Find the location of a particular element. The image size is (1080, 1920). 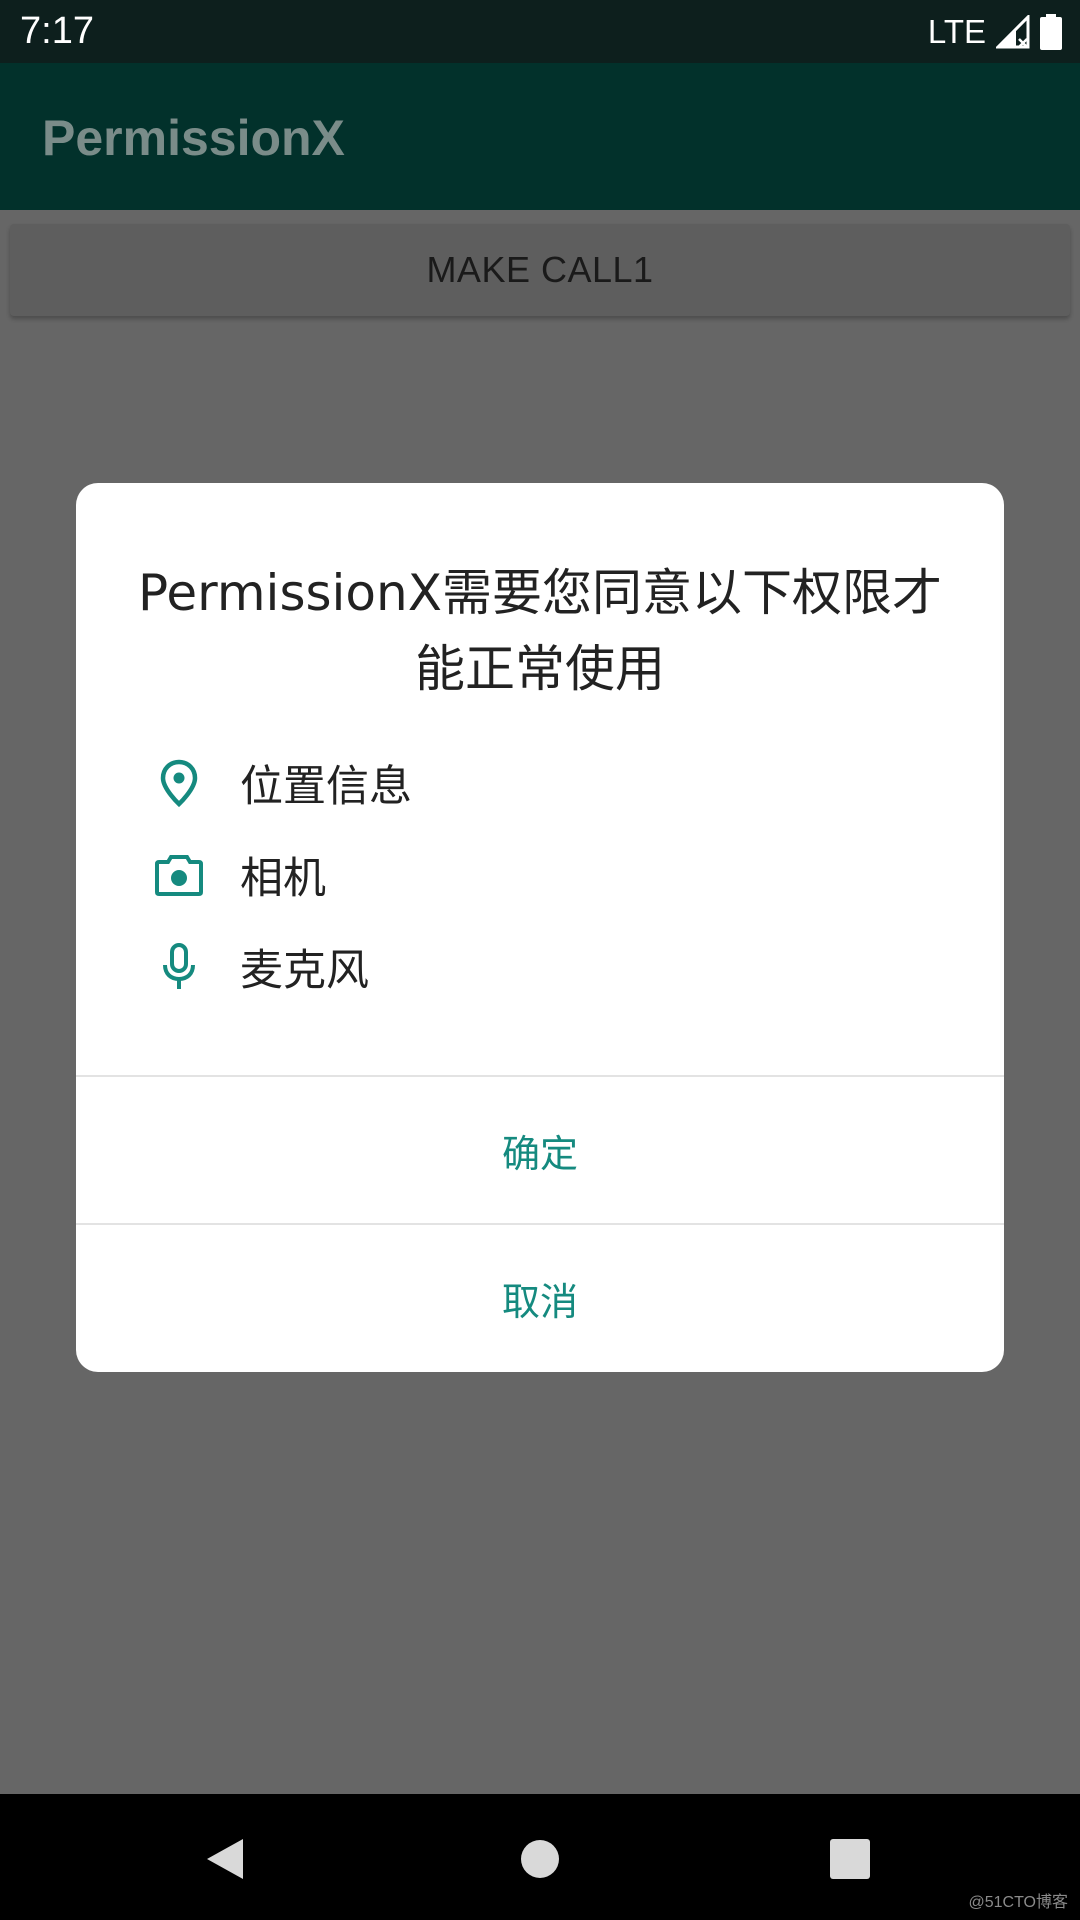

permission-item-microphone: 麦克风 is located at coordinates (260, 967).